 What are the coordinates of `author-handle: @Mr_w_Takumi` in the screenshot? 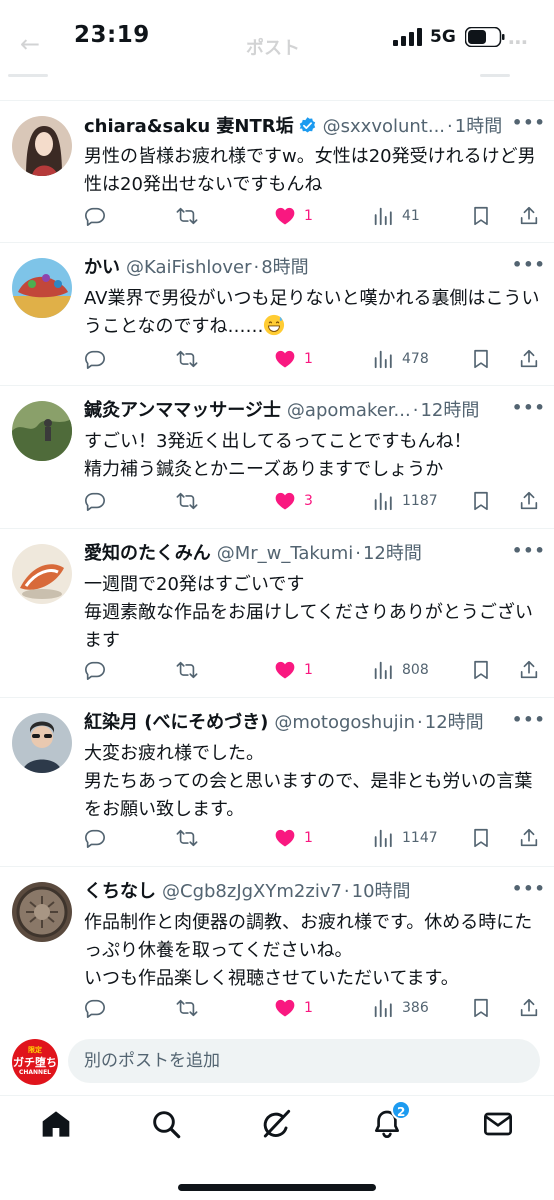 It's located at (285, 554).